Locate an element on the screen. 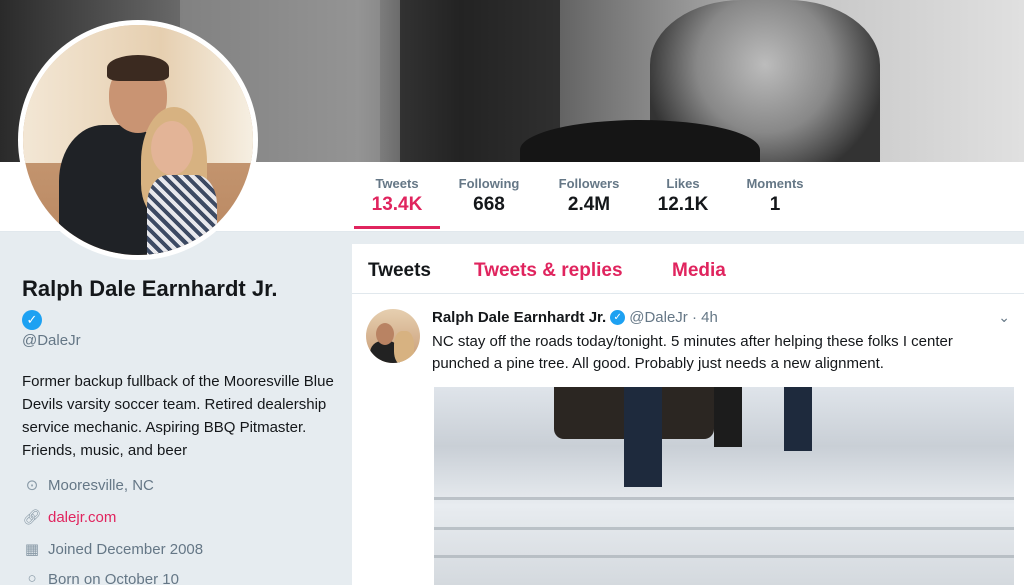 This screenshot has width=1024, height=585. stat-label: Followers is located at coordinates (589, 183).